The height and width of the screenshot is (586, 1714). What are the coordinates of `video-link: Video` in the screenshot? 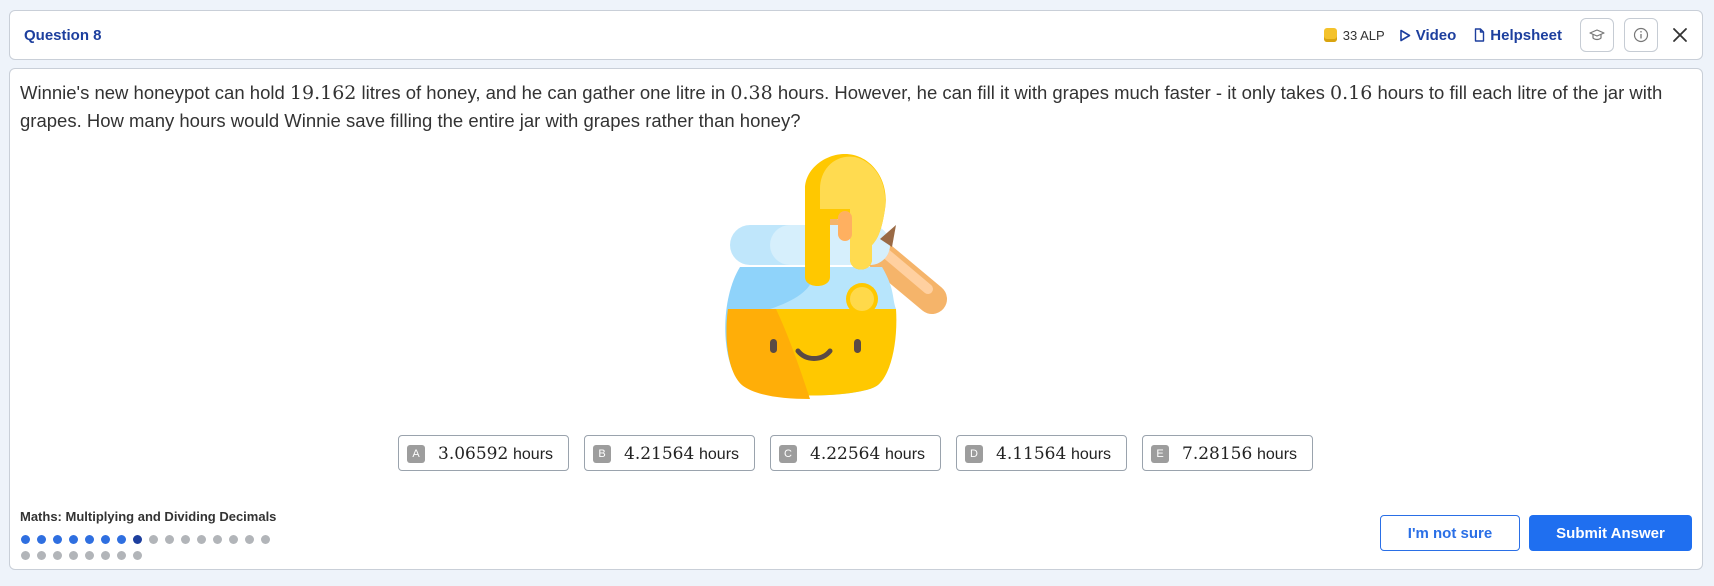 It's located at (1428, 35).